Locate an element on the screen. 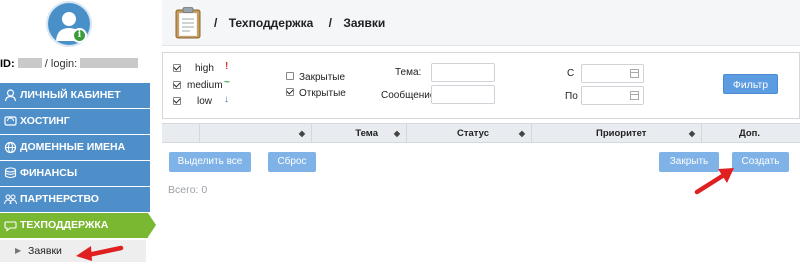  sidebar-item-domains: Доменные имена is located at coordinates (75, 147).